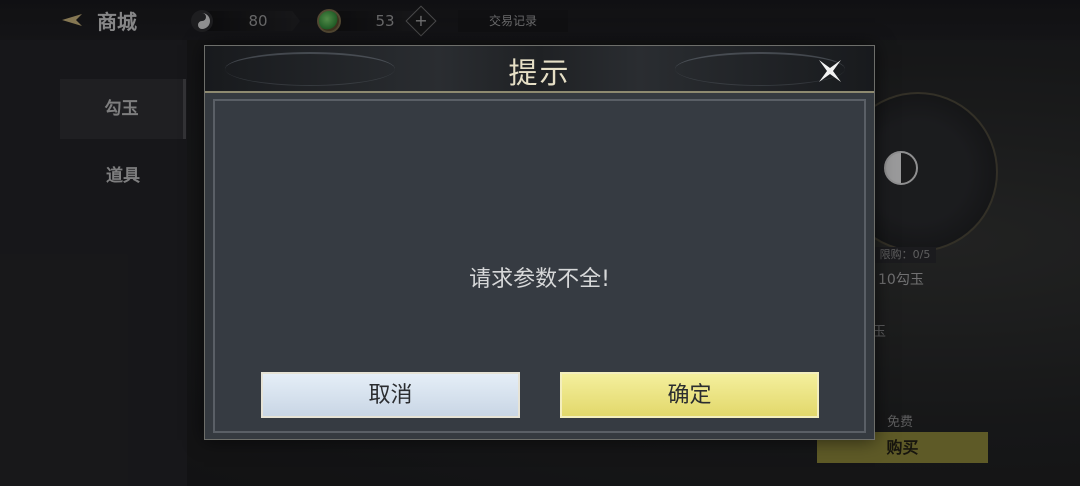  What do you see at coordinates (830, 71) in the screenshot?
I see `close-icon` at bounding box center [830, 71].